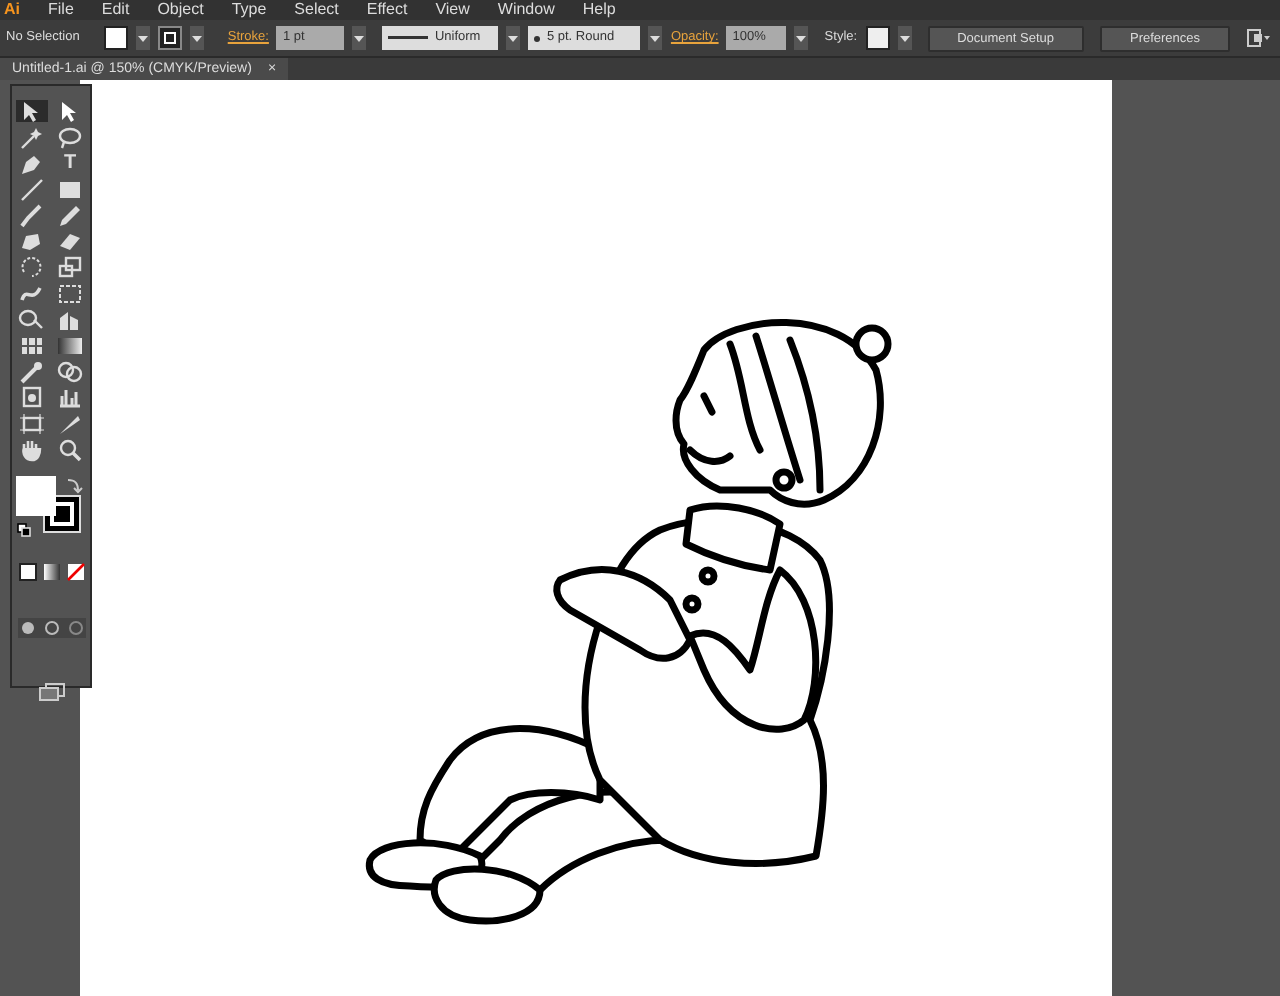  Describe the element at coordinates (249, 10) in the screenshot. I see `menu-item: Type` at that location.